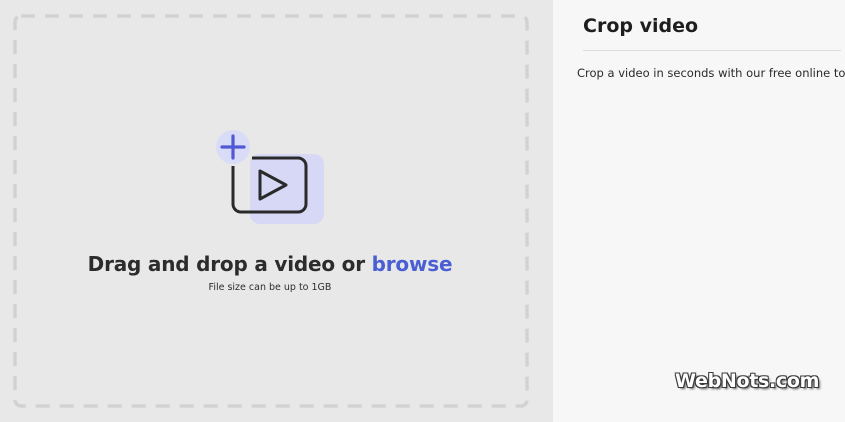 This screenshot has width=845, height=422. Describe the element at coordinates (412, 264) in the screenshot. I see `browse-link: browse` at that location.